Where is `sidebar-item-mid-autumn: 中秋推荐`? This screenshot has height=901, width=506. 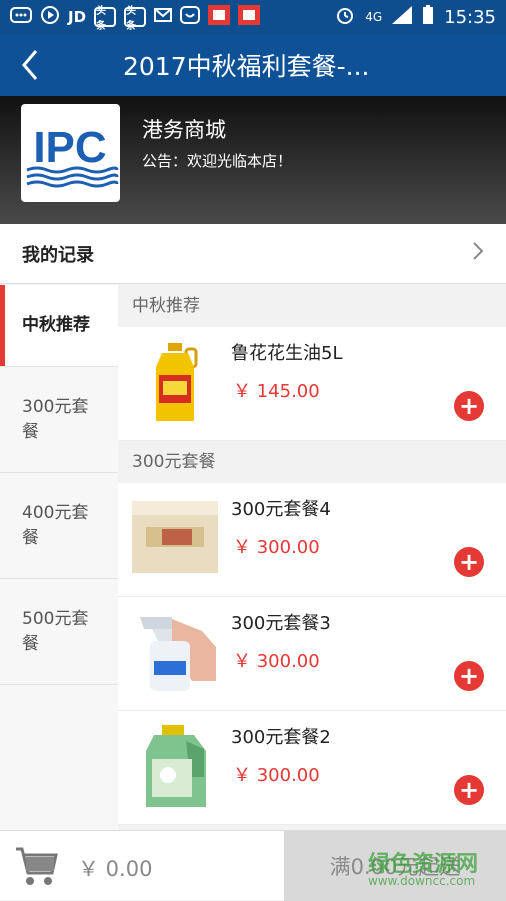 sidebar-item-mid-autumn: 中秋推荐 is located at coordinates (59, 326).